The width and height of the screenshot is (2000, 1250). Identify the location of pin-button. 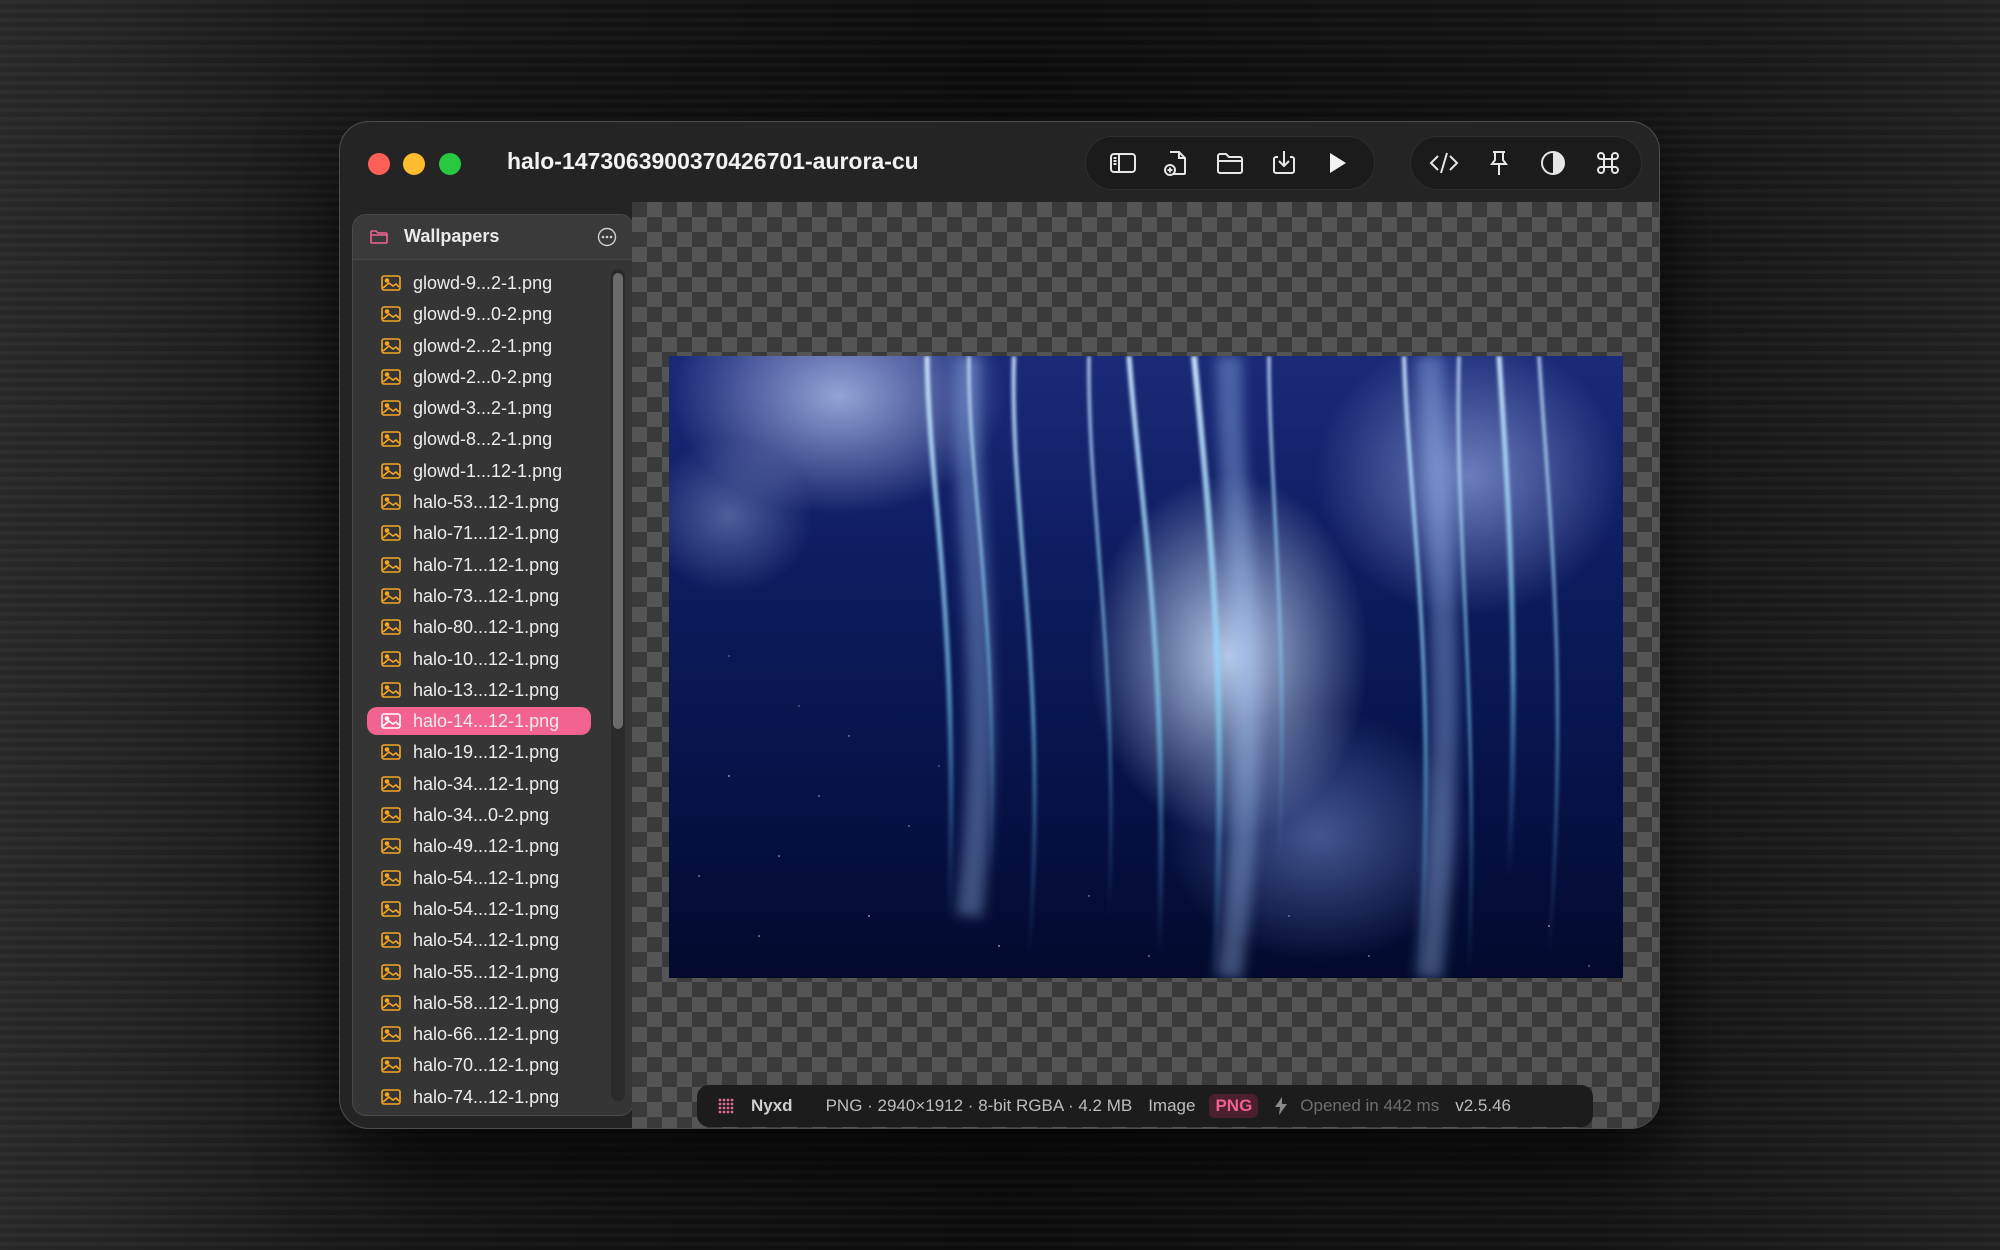
(1499, 163).